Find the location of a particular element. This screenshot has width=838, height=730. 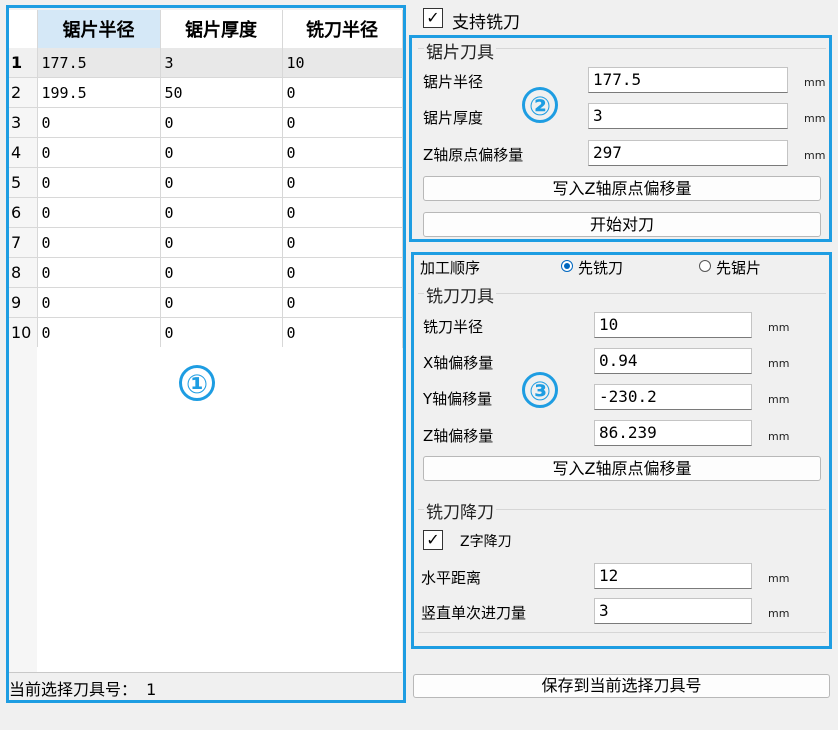

annotation-marker-2: ② is located at coordinates (540, 105).